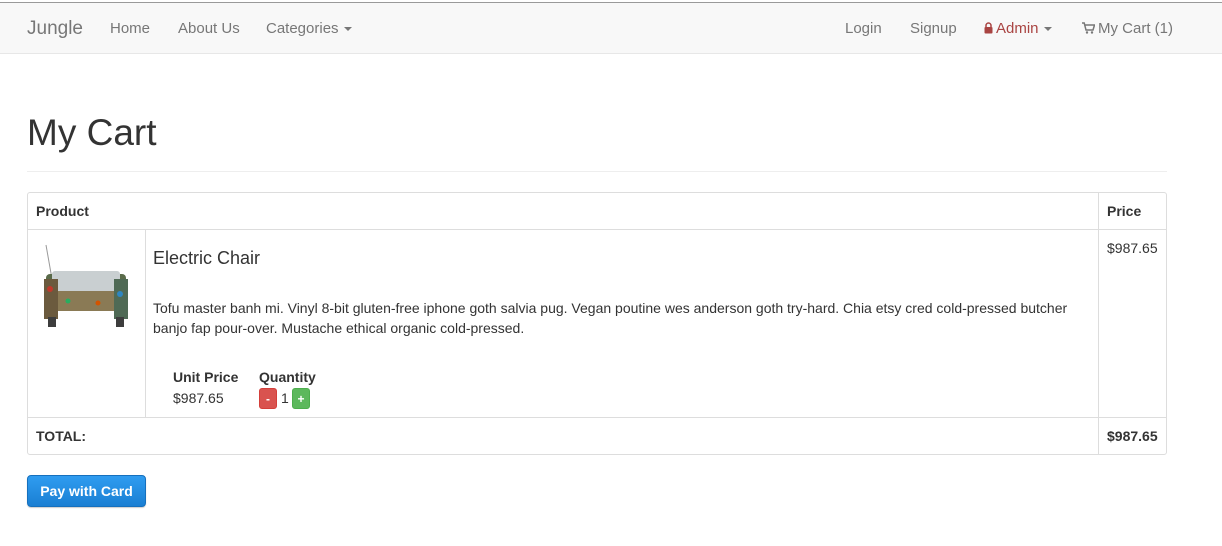  Describe the element at coordinates (209, 29) in the screenshot. I see `nav-about: About Us` at that location.